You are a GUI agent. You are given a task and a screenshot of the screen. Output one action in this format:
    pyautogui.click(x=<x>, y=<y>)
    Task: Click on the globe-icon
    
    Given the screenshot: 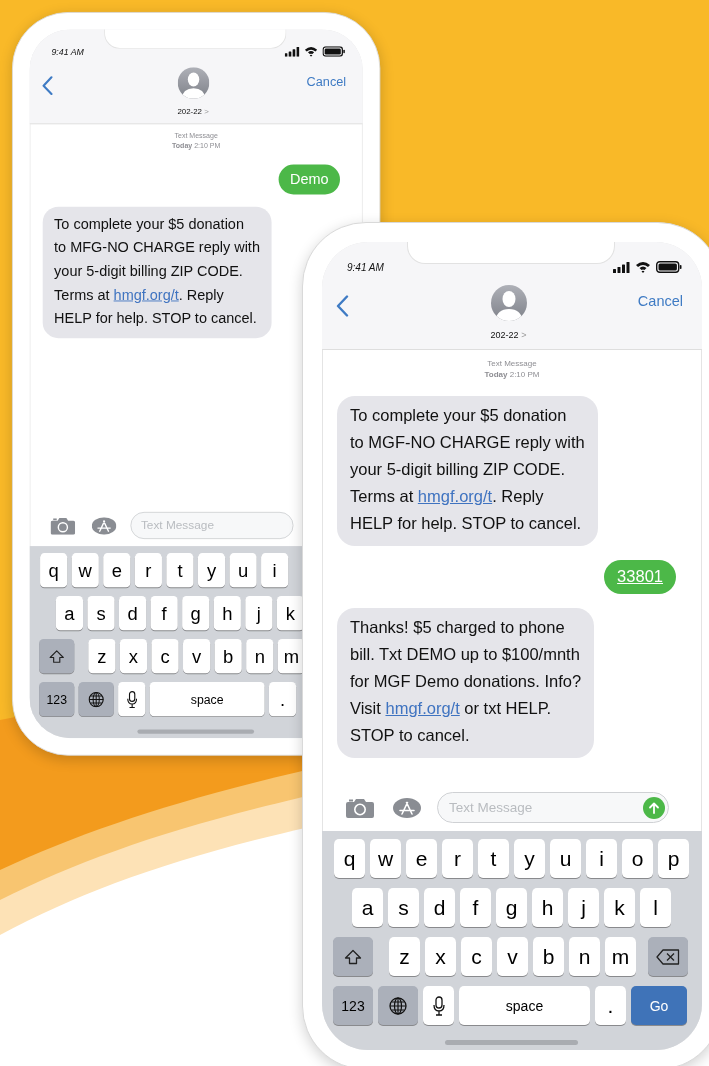 What is the action you would take?
    pyautogui.click(x=398, y=1005)
    